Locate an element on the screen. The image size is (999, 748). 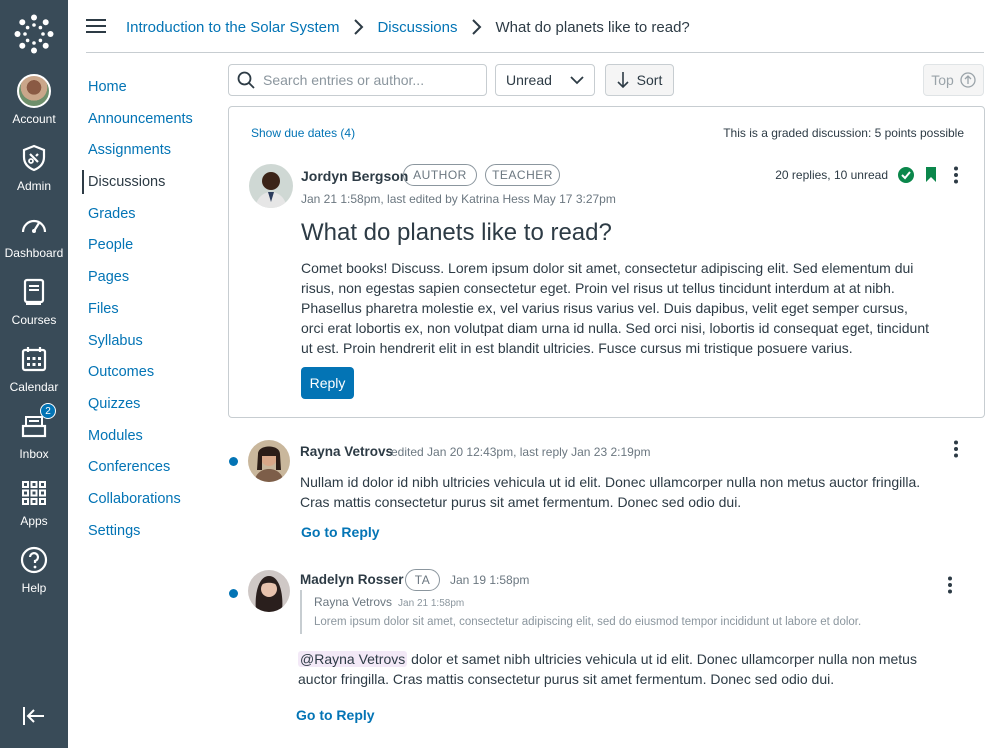
apps-icon is located at coordinates (34, 493).